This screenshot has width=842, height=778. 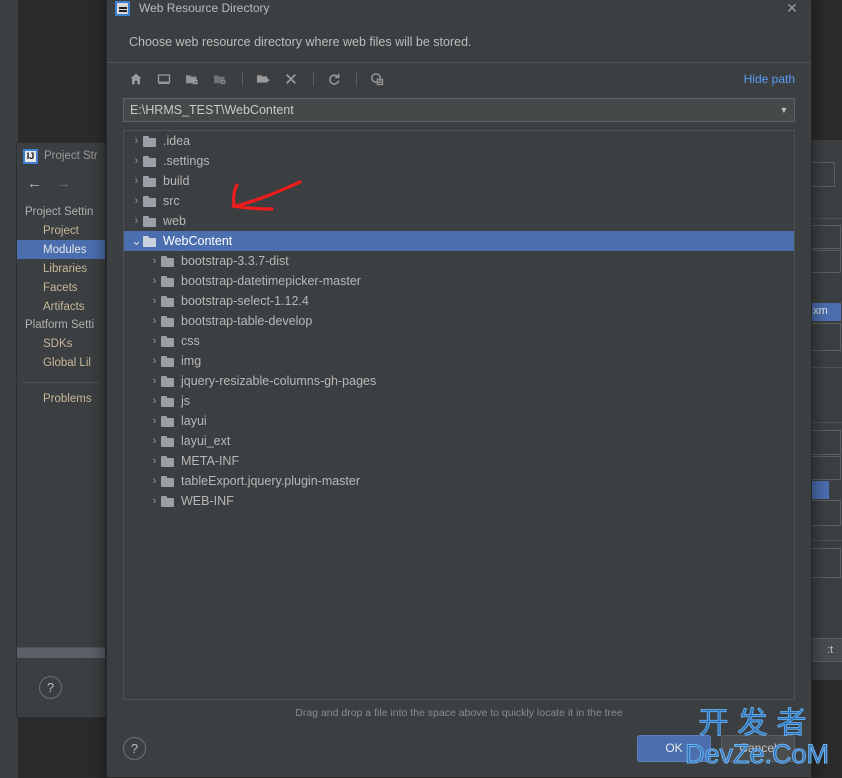 I want to click on dialog-title: Web Resource Directory, so click(x=204, y=8).